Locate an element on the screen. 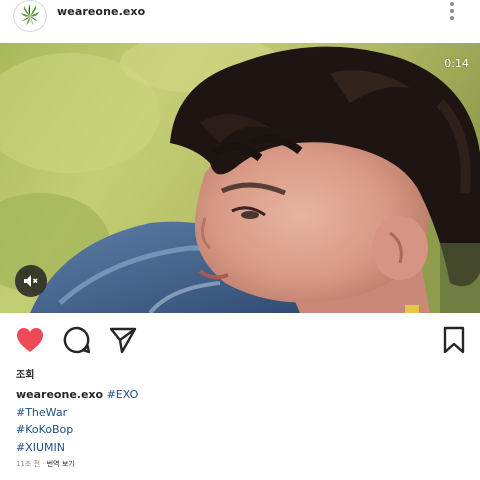 The width and height of the screenshot is (480, 480). hashtag-link: #XIUMIN is located at coordinates (40, 447).